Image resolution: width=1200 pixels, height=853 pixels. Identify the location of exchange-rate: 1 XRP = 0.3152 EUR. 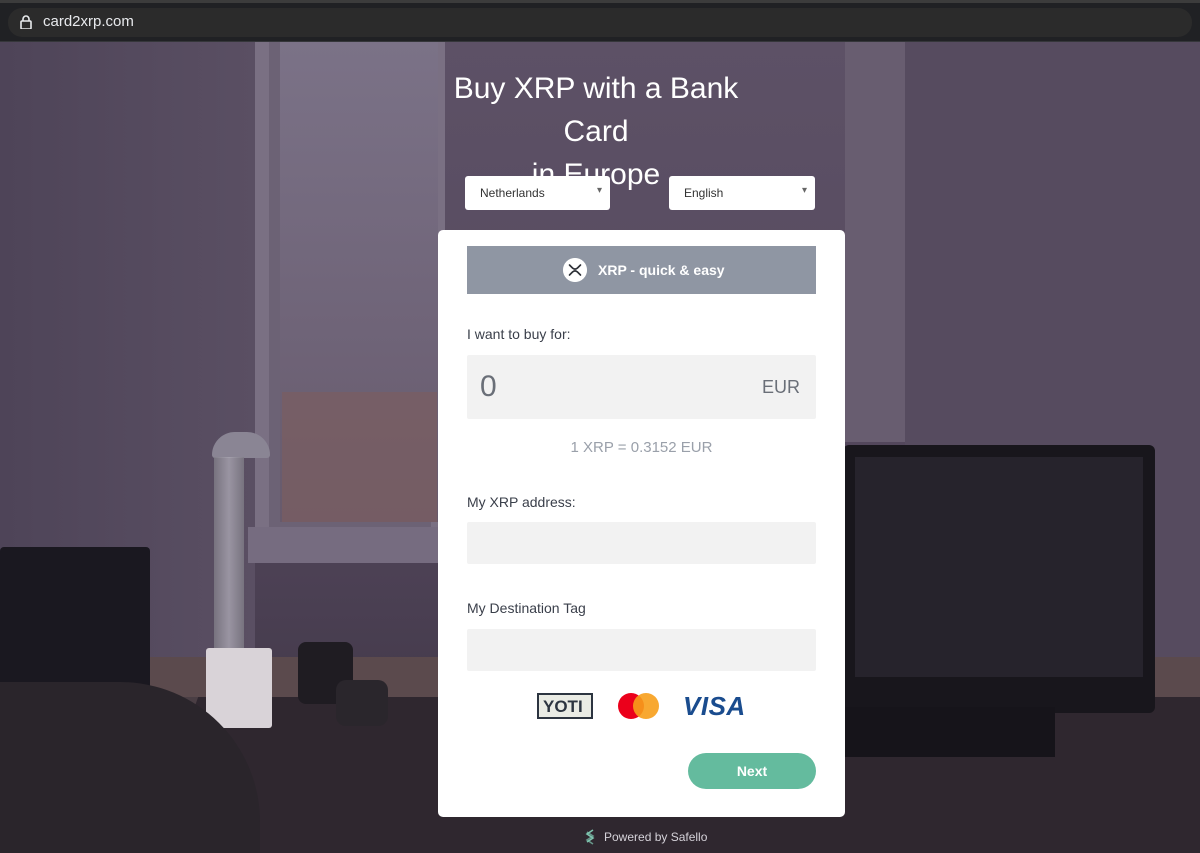
(641, 447).